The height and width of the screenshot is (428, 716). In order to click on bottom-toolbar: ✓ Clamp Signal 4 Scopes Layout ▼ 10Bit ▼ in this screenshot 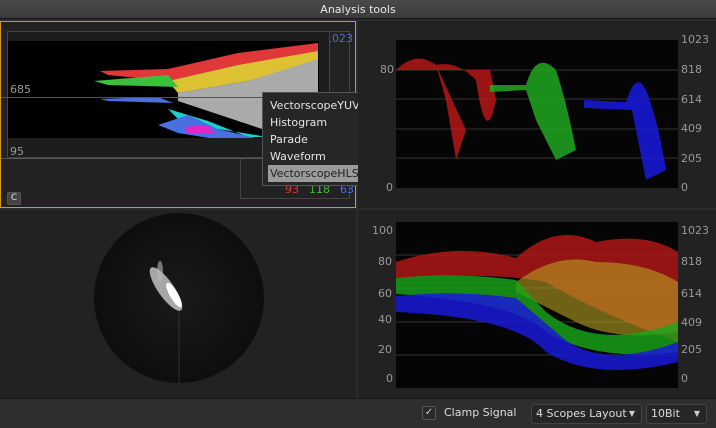, I will do `click(358, 413)`.